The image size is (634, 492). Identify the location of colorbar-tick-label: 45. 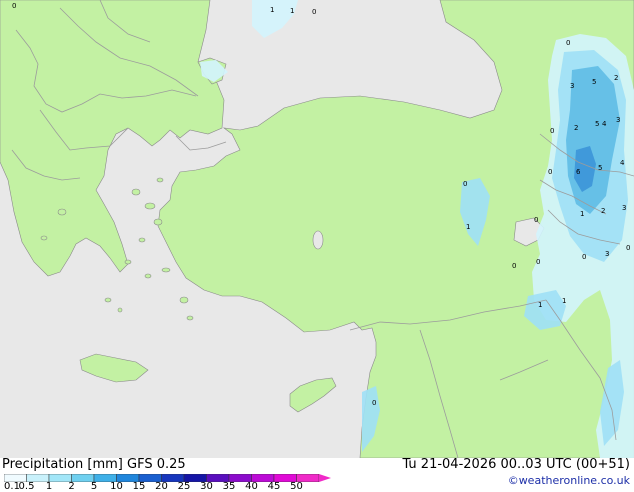
(274, 486).